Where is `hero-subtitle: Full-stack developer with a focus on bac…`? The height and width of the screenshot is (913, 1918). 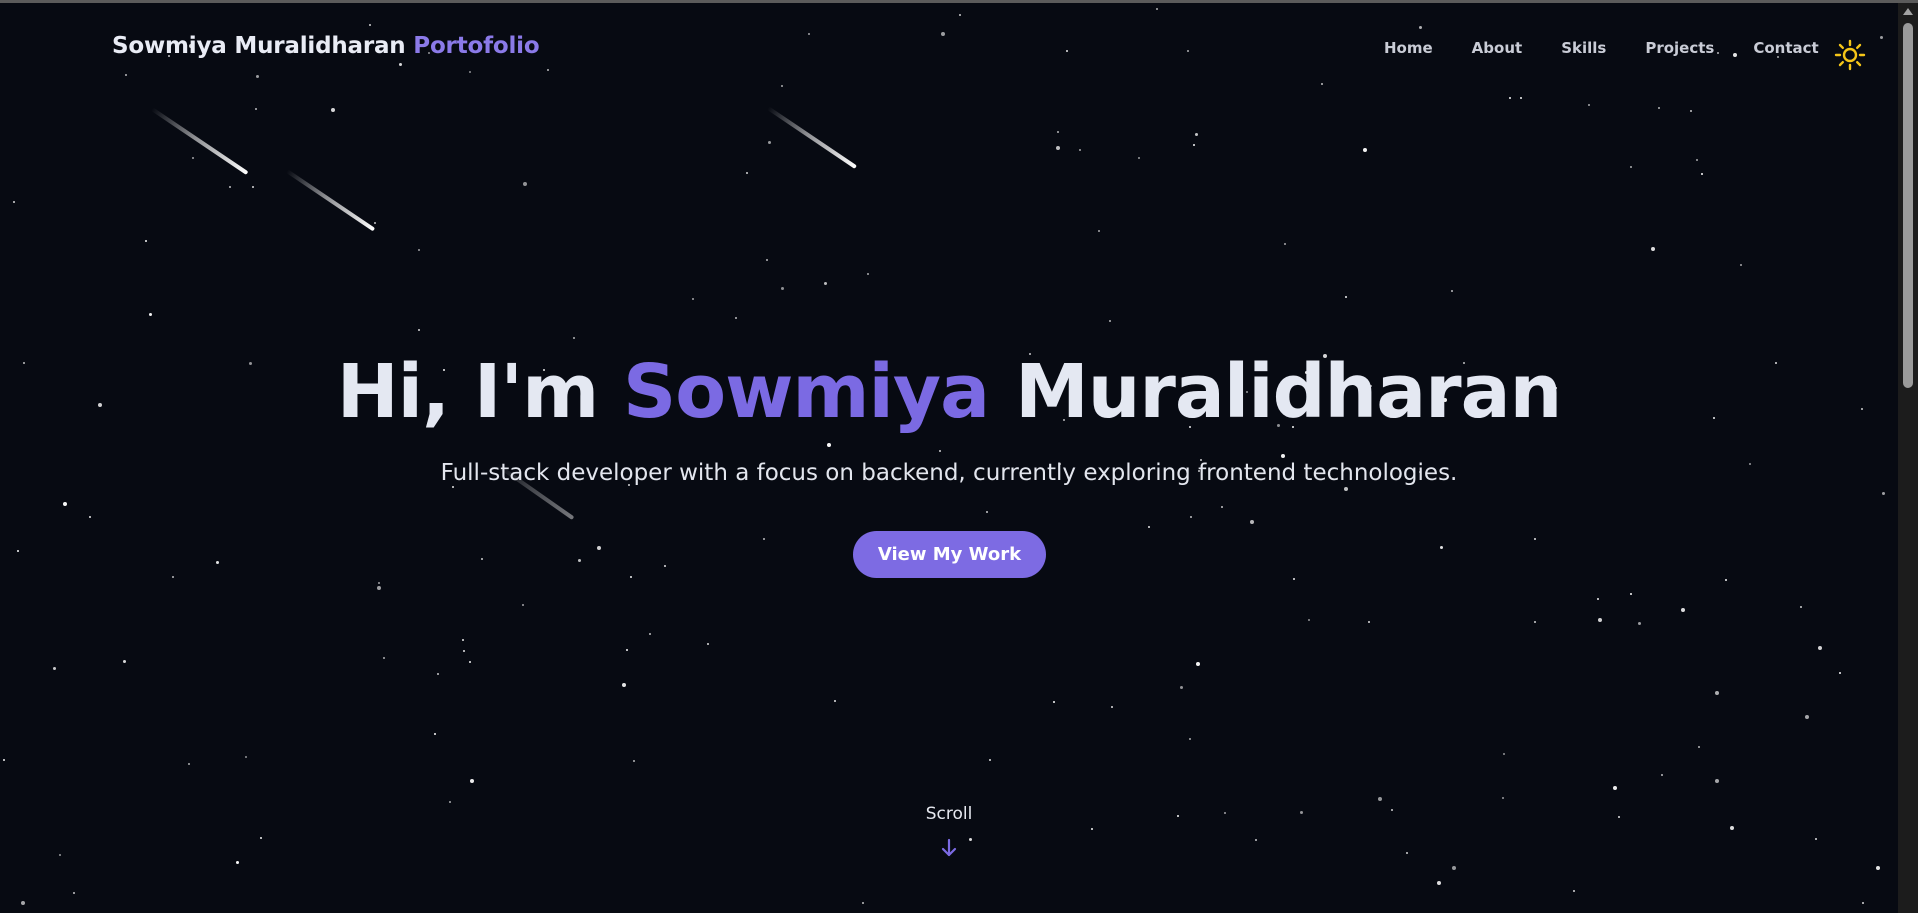 hero-subtitle: Full-stack developer with a focus on bac… is located at coordinates (949, 473).